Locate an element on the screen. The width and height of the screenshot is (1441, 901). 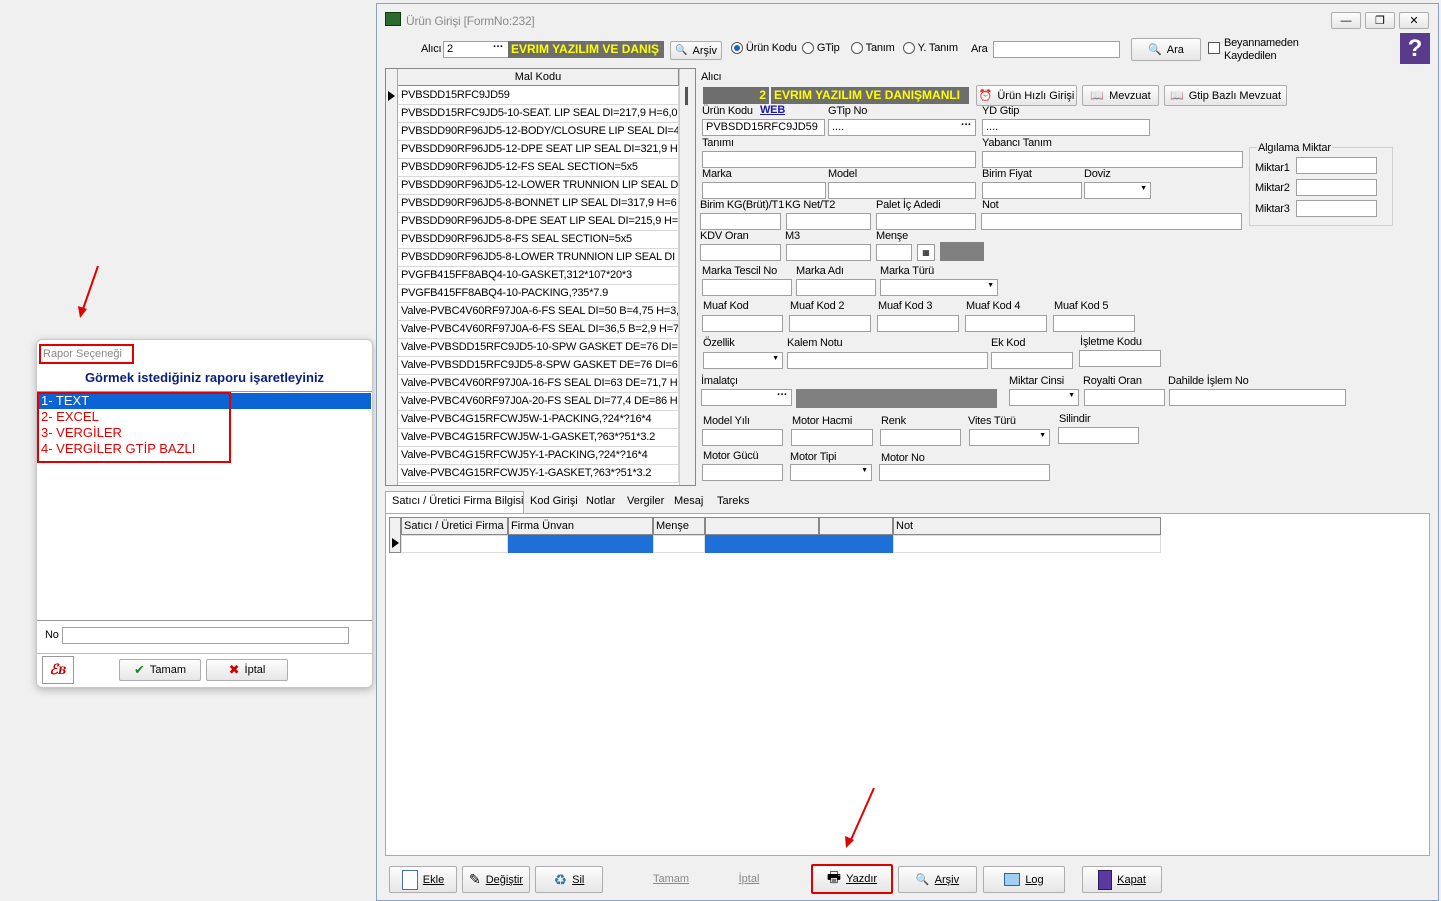
gear-type-select is located at coordinates (1009, 437).